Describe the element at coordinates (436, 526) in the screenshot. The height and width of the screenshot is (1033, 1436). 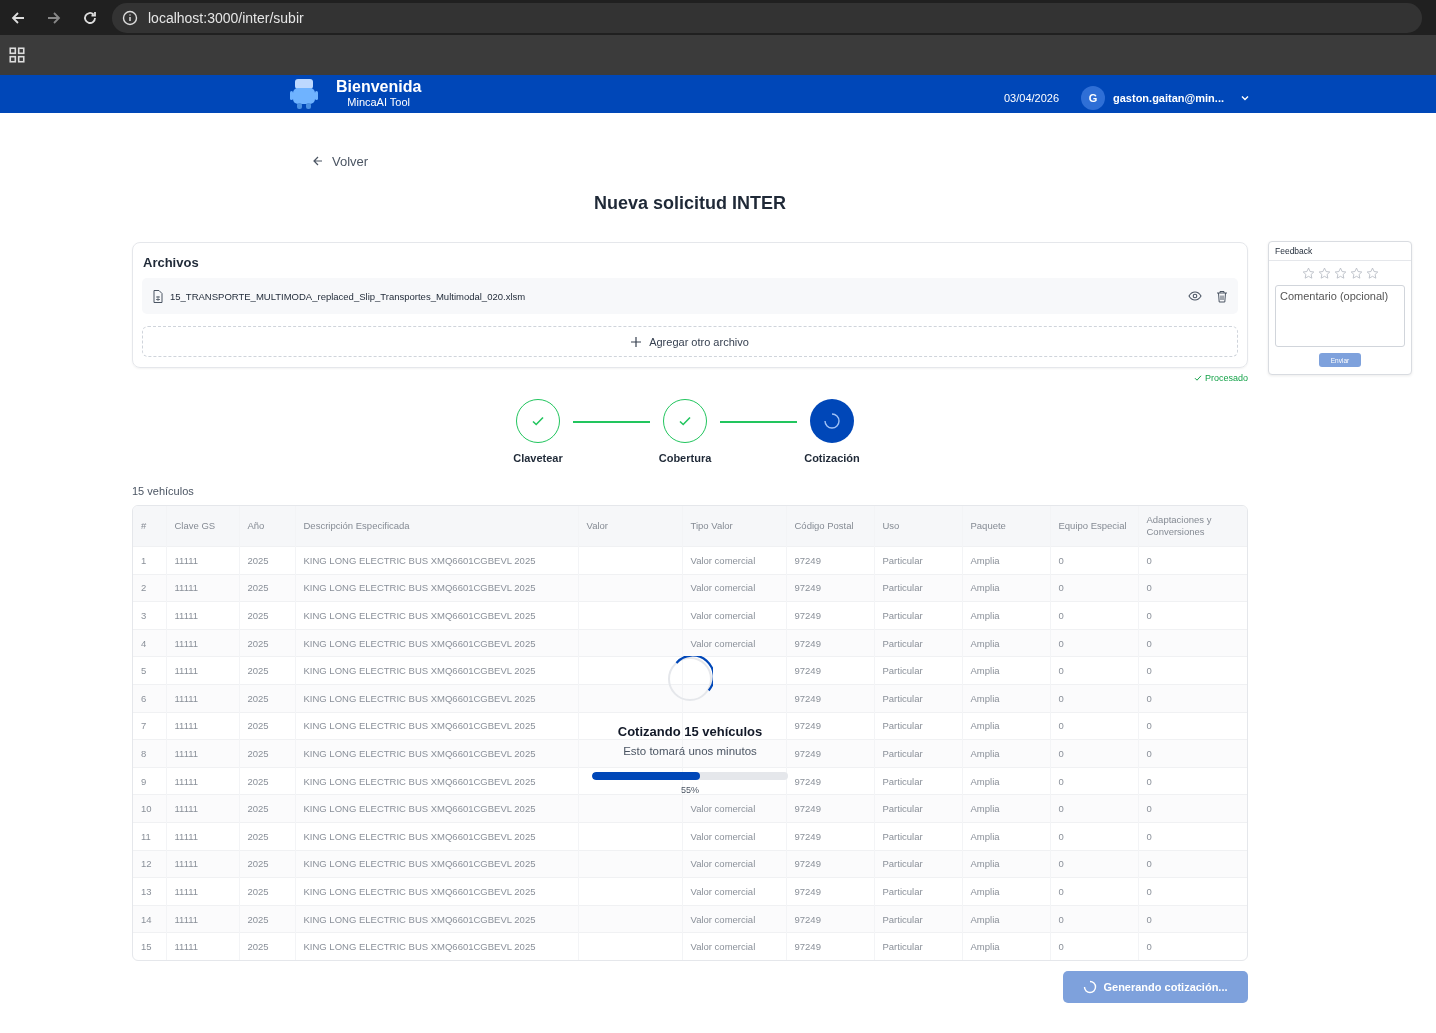
I see `column-header: Descripción Especificada` at that location.